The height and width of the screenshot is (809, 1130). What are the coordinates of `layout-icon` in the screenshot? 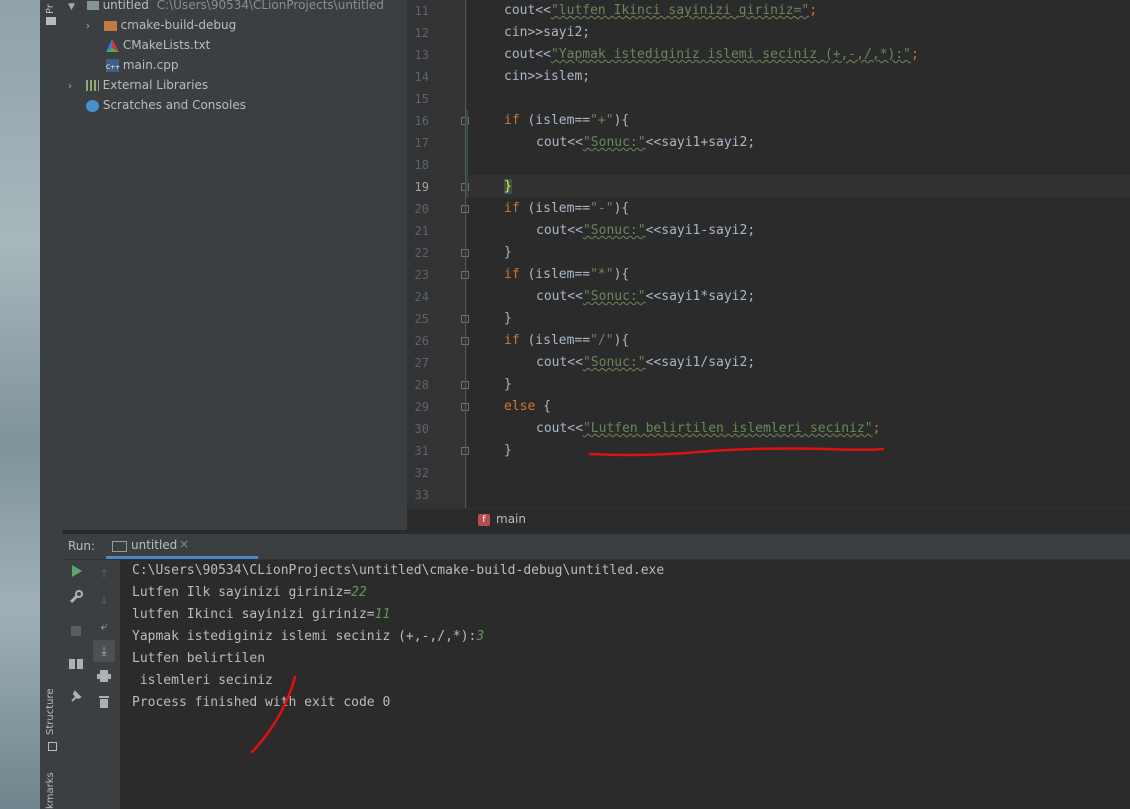 It's located at (76, 665).